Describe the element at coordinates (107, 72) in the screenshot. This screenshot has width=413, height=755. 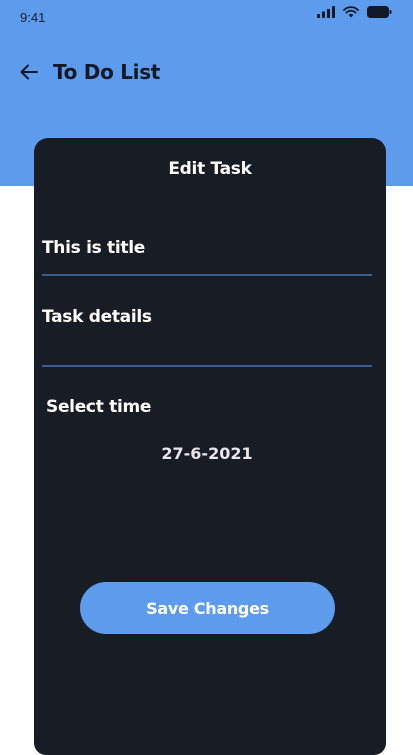
I see `app-title: To Do List` at that location.